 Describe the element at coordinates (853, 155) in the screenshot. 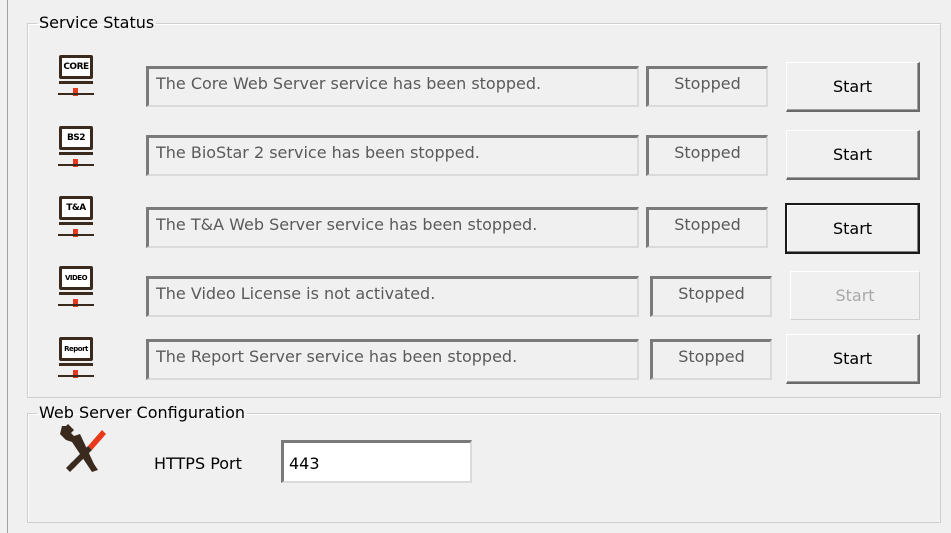

I see `biostar2-start-button: Start` at that location.